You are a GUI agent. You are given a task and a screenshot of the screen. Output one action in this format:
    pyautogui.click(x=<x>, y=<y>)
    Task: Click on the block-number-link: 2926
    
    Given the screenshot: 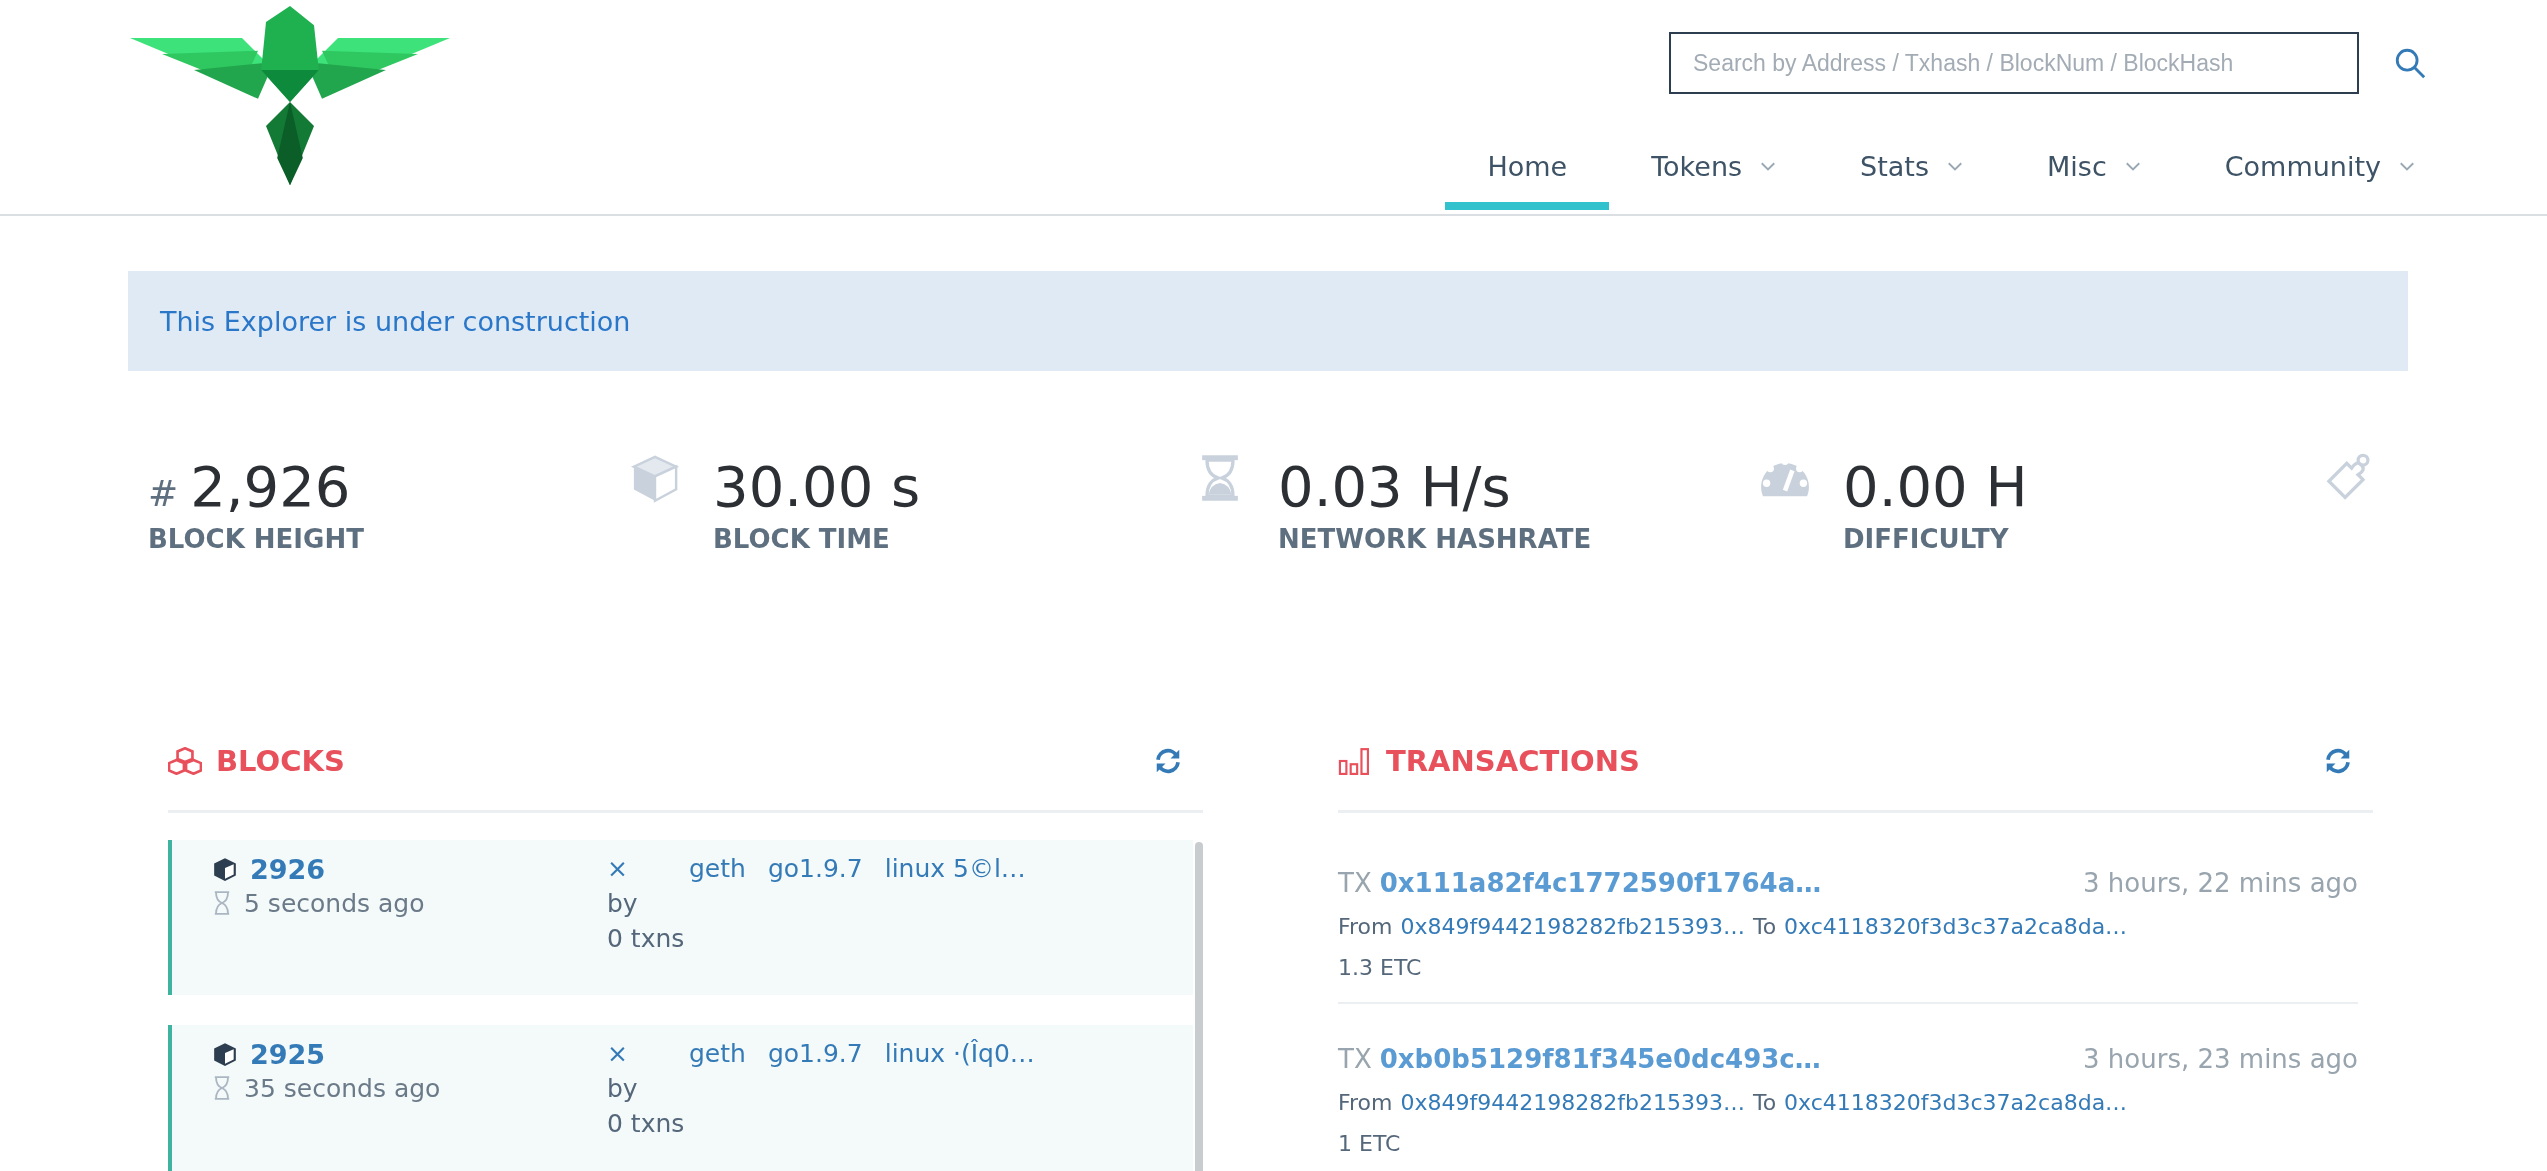 What is the action you would take?
    pyautogui.click(x=288, y=869)
    